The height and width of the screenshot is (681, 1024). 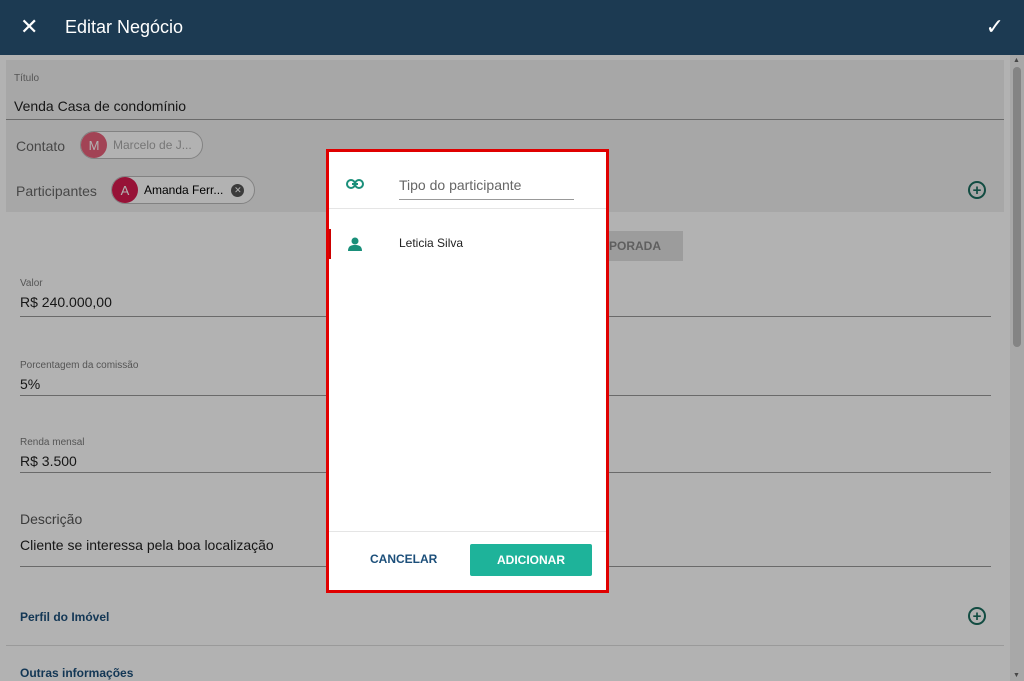 I want to click on app-header: ✕ Editar Negócio ✓, so click(x=512, y=27).